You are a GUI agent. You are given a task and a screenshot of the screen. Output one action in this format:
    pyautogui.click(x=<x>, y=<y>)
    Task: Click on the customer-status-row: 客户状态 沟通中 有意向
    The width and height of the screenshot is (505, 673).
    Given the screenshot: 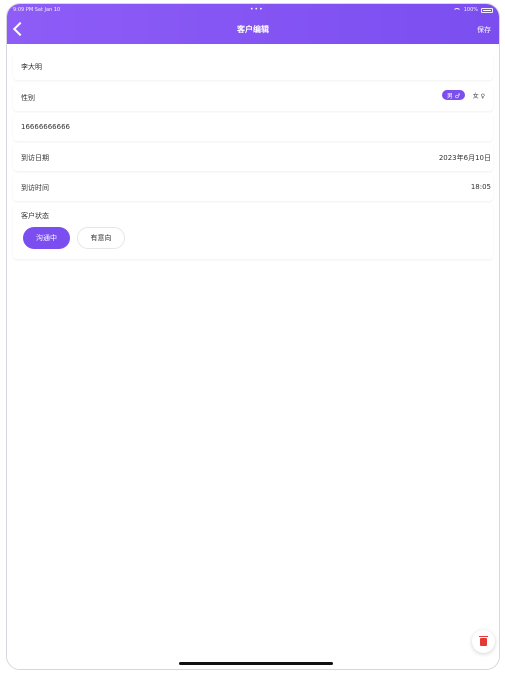 What is the action you would take?
    pyautogui.click(x=253, y=231)
    